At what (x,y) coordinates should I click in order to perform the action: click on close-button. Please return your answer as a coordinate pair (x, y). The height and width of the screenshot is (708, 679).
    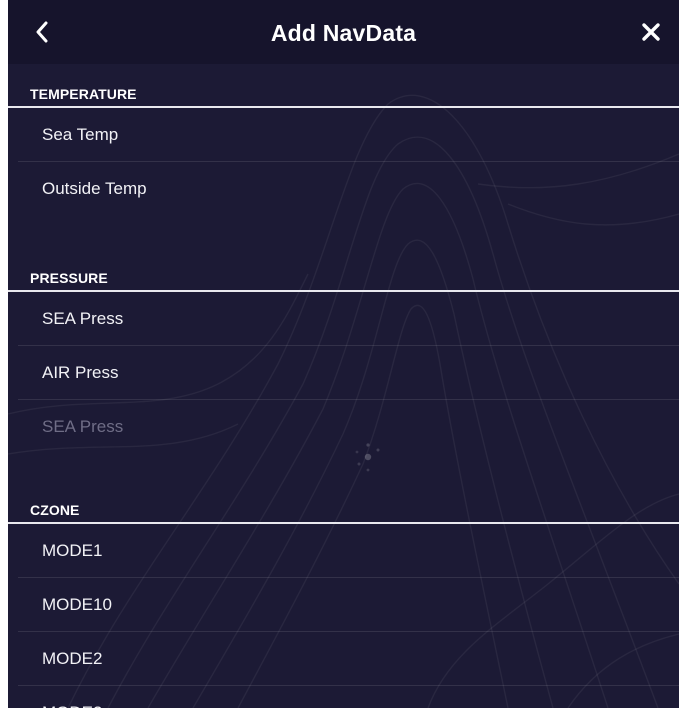
    Looking at the image, I should click on (651, 32).